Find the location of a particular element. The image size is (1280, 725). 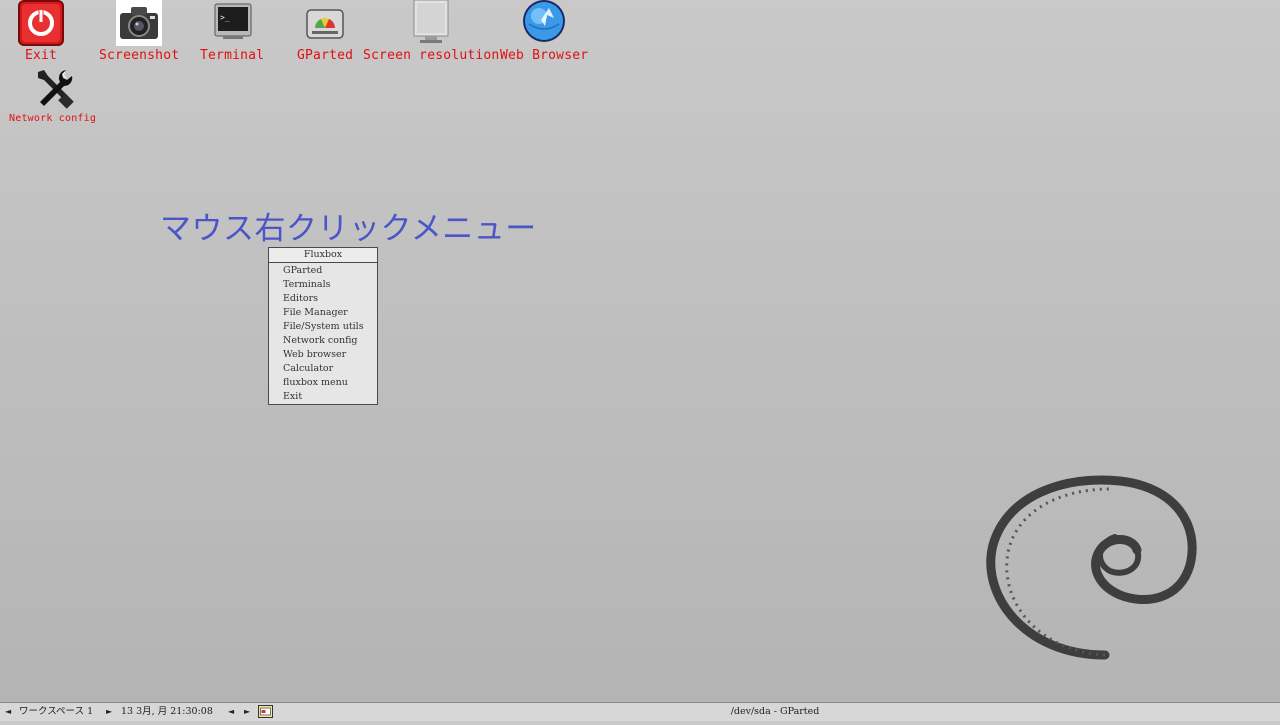

desktop-icon-network-config: Network config is located at coordinates (52, 95).